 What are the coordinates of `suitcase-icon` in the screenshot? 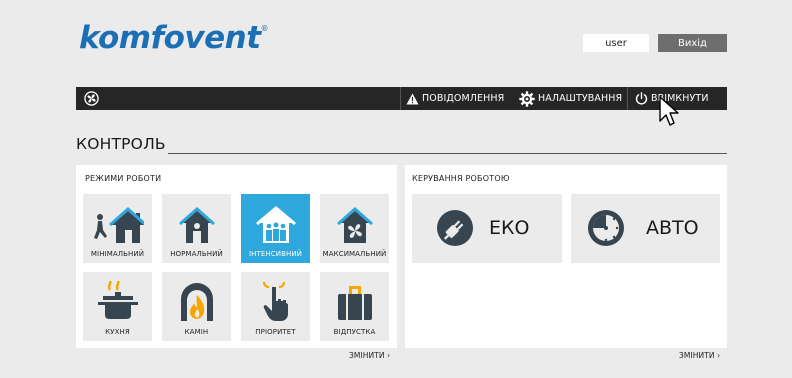 It's located at (354, 303).